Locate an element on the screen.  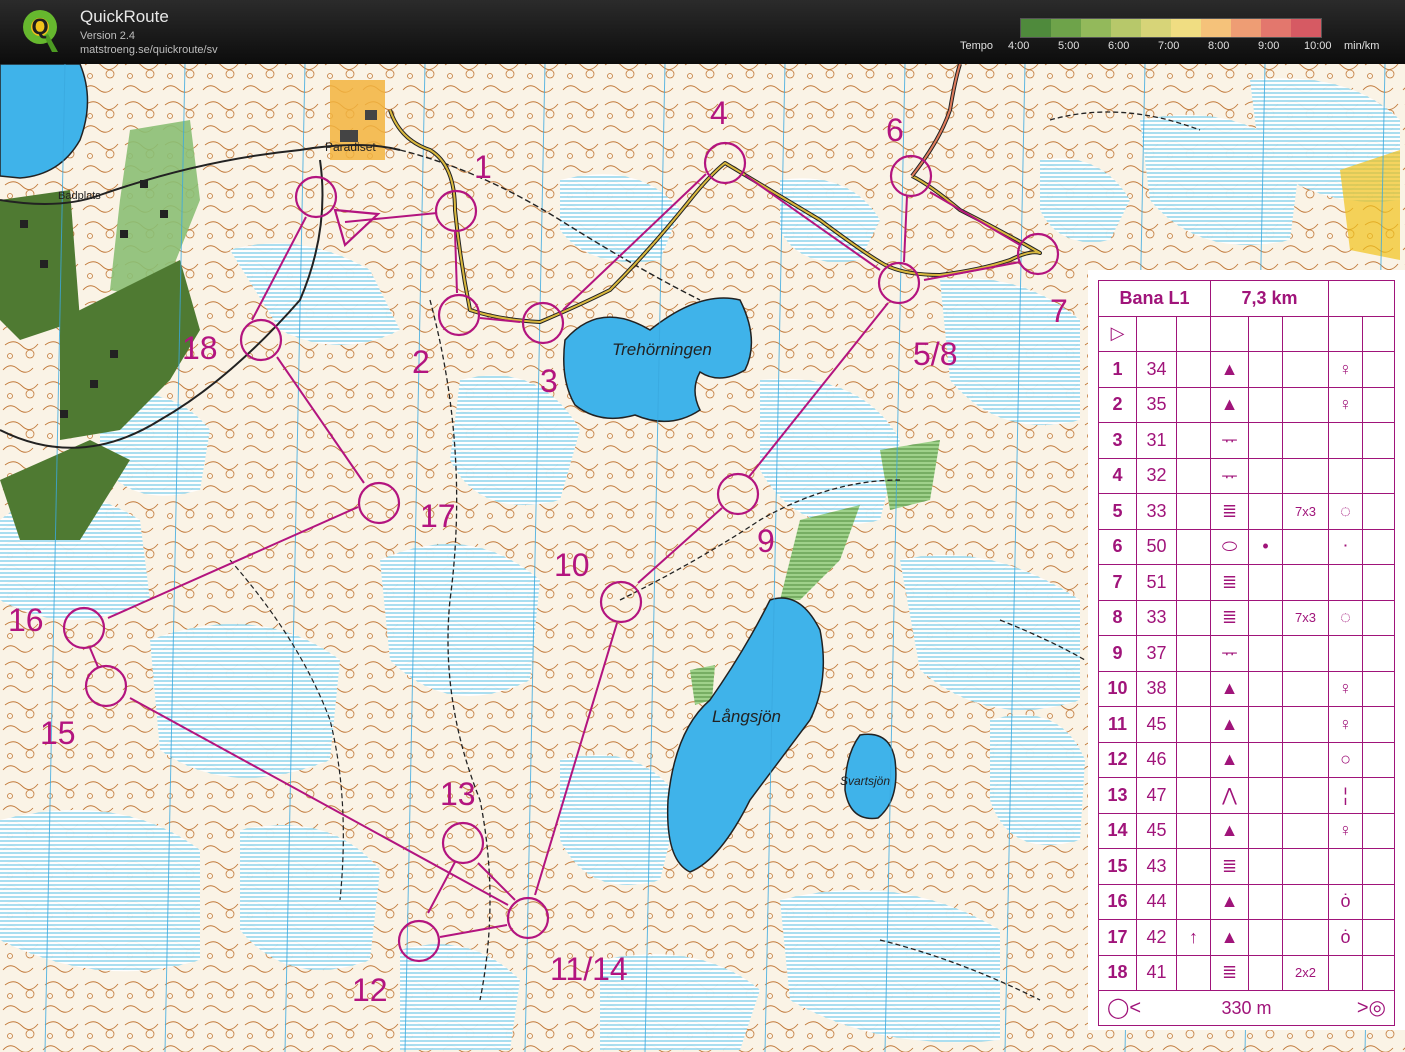
control-label: 1 is located at coordinates (483, 167).